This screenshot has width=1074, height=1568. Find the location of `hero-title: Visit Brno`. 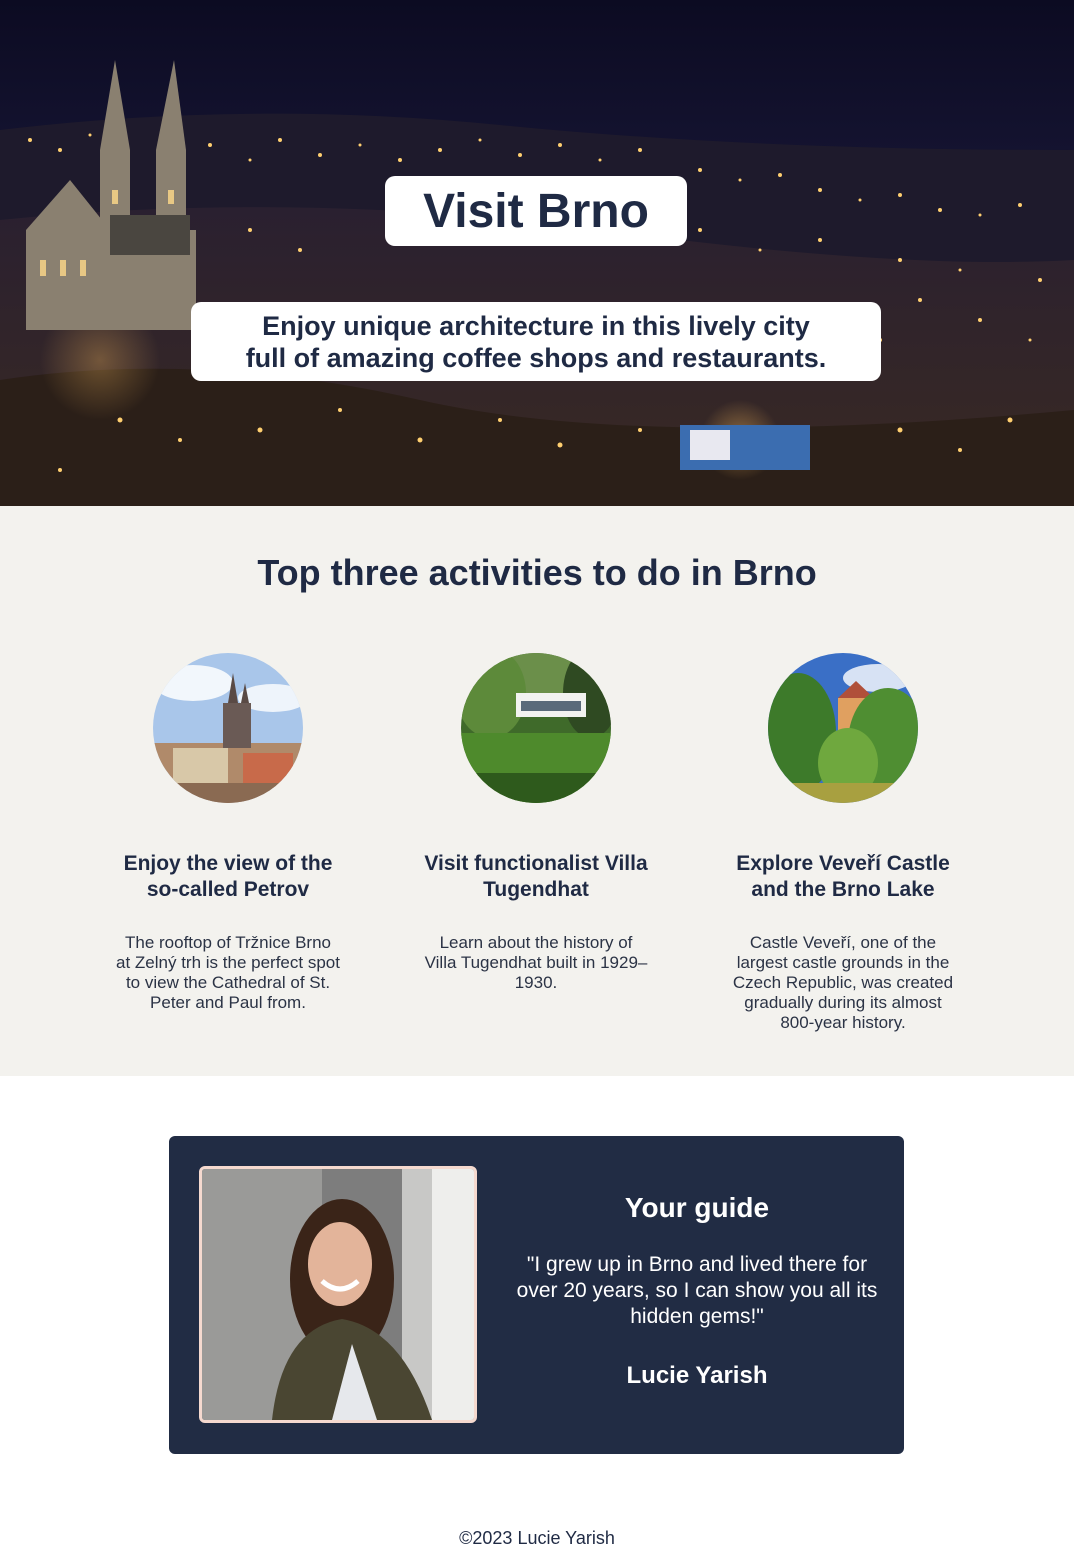

hero-title: Visit Brno is located at coordinates (536, 211).